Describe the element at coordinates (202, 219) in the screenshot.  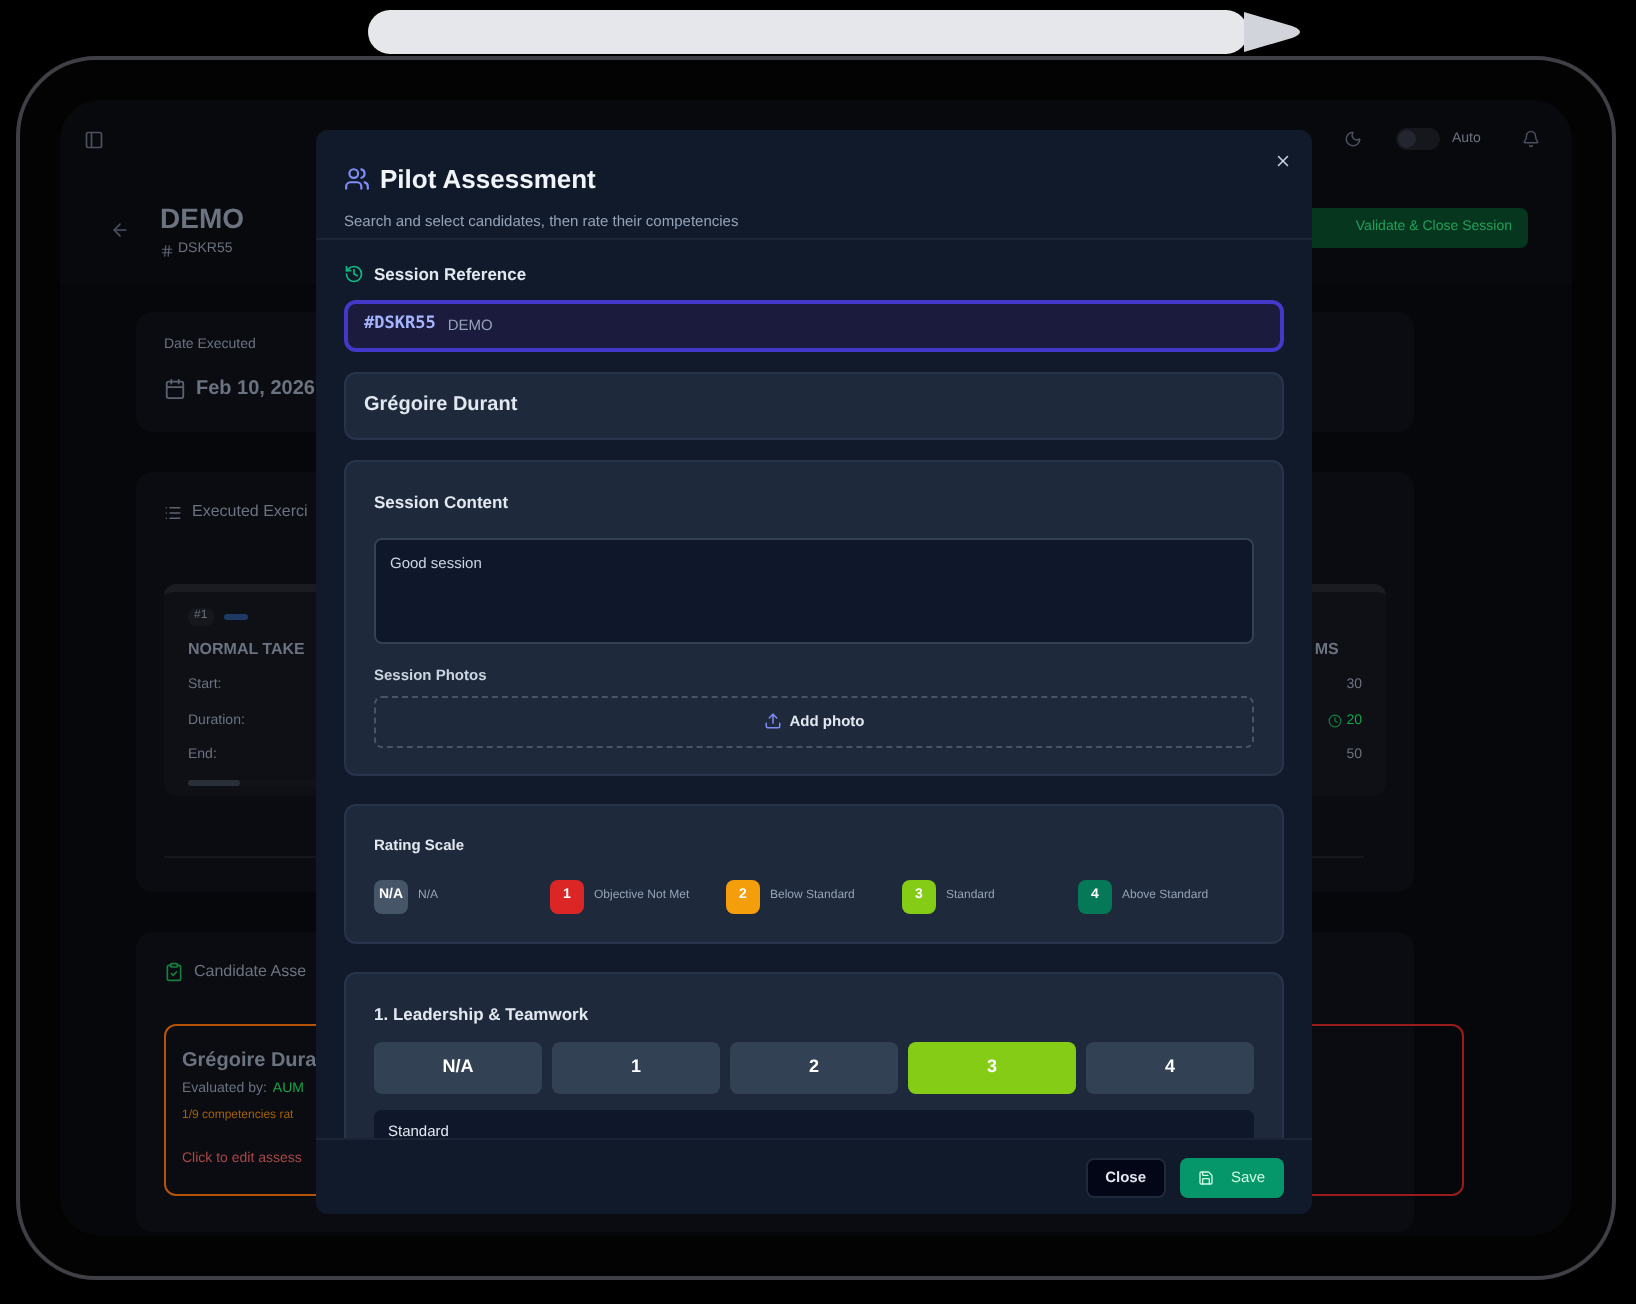
I see `page-title: DEMO` at that location.